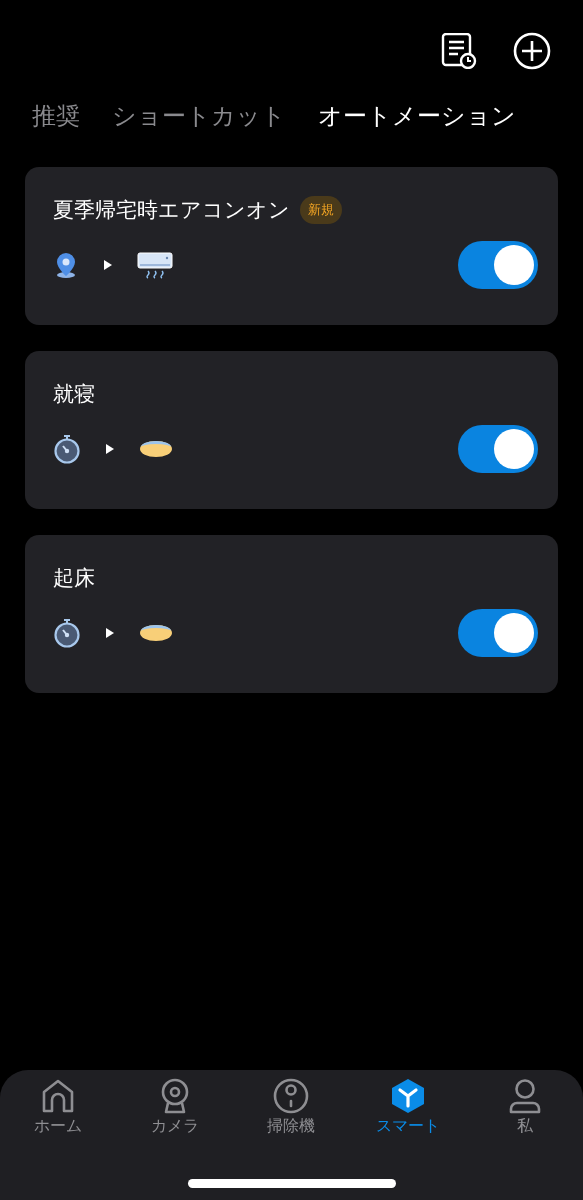 The width and height of the screenshot is (583, 1200). Describe the element at coordinates (58, 1107) in the screenshot. I see `nav-tab: ホーム` at that location.